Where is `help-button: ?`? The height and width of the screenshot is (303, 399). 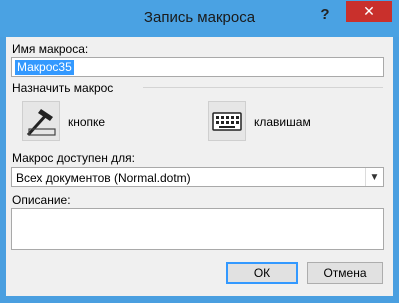 help-button: ? is located at coordinates (325, 15).